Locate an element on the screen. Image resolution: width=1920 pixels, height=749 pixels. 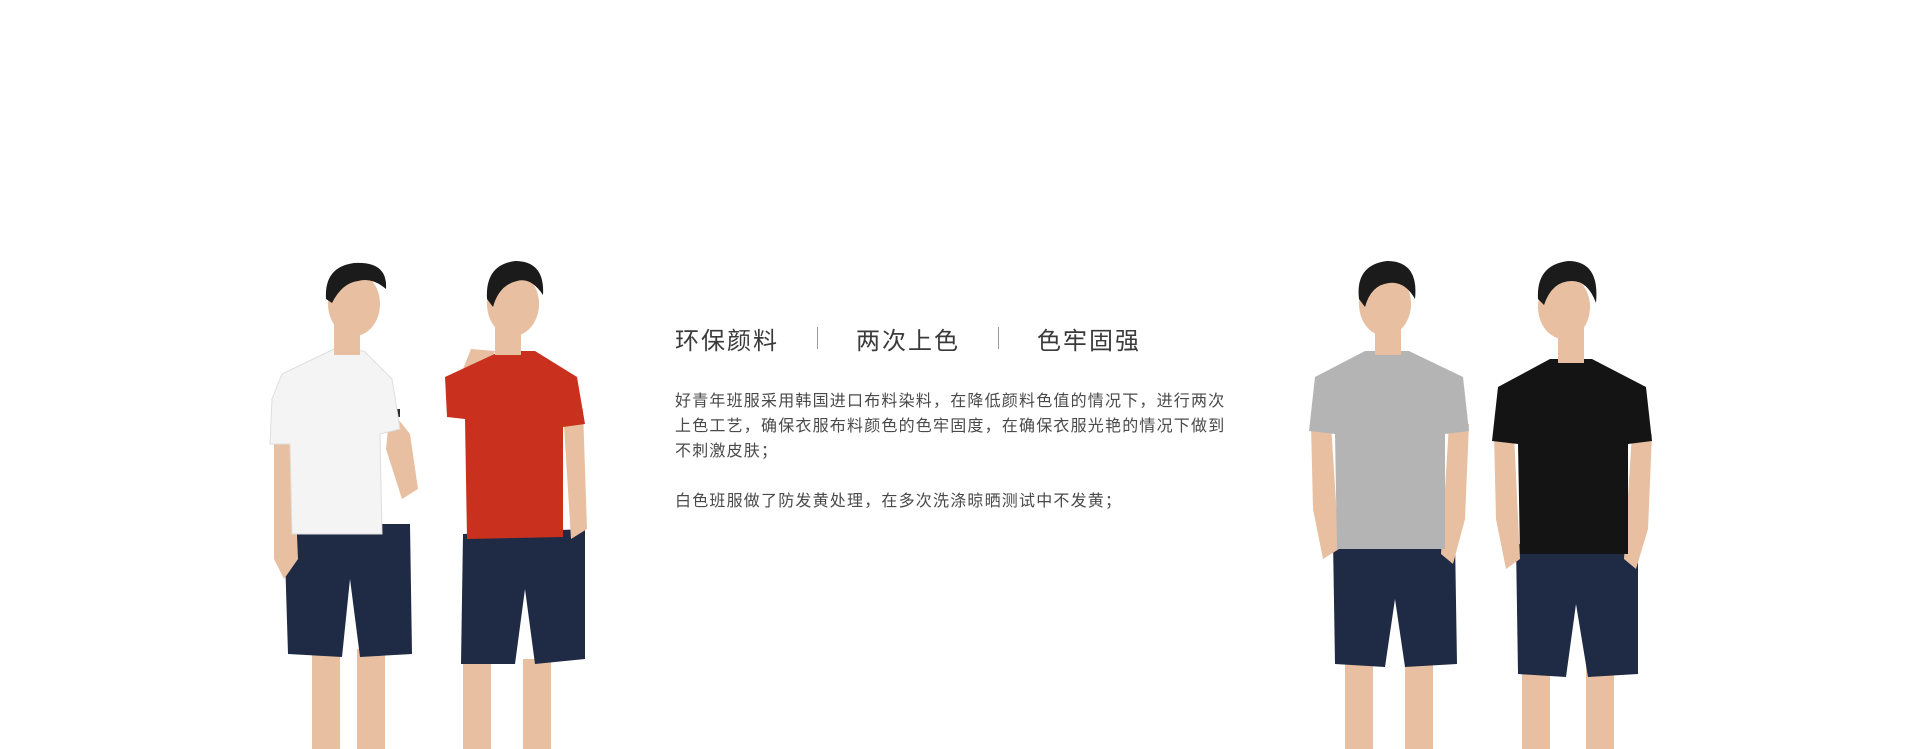
feature-eco-pigment: 环保颜料 is located at coordinates (727, 340).